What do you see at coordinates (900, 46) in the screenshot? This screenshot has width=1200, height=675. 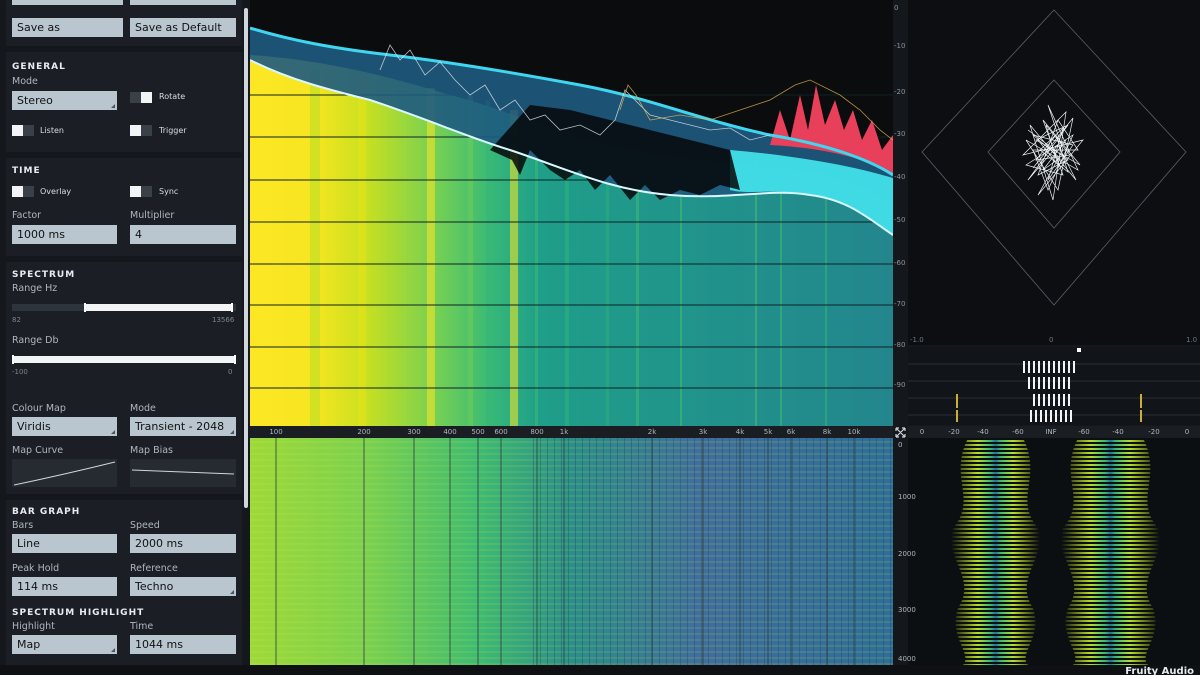 I see `db-tick-label: -10` at bounding box center [900, 46].